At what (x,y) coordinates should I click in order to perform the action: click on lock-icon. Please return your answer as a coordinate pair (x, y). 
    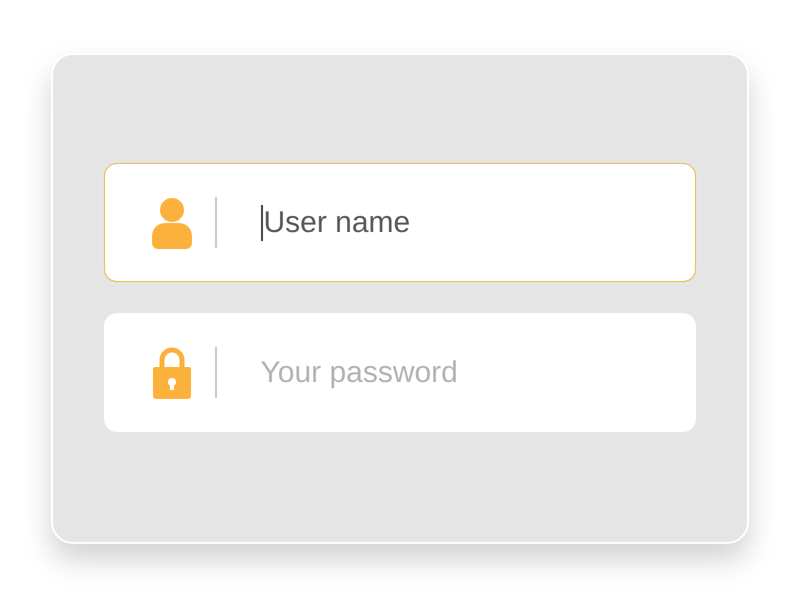
    Looking at the image, I should click on (172, 373).